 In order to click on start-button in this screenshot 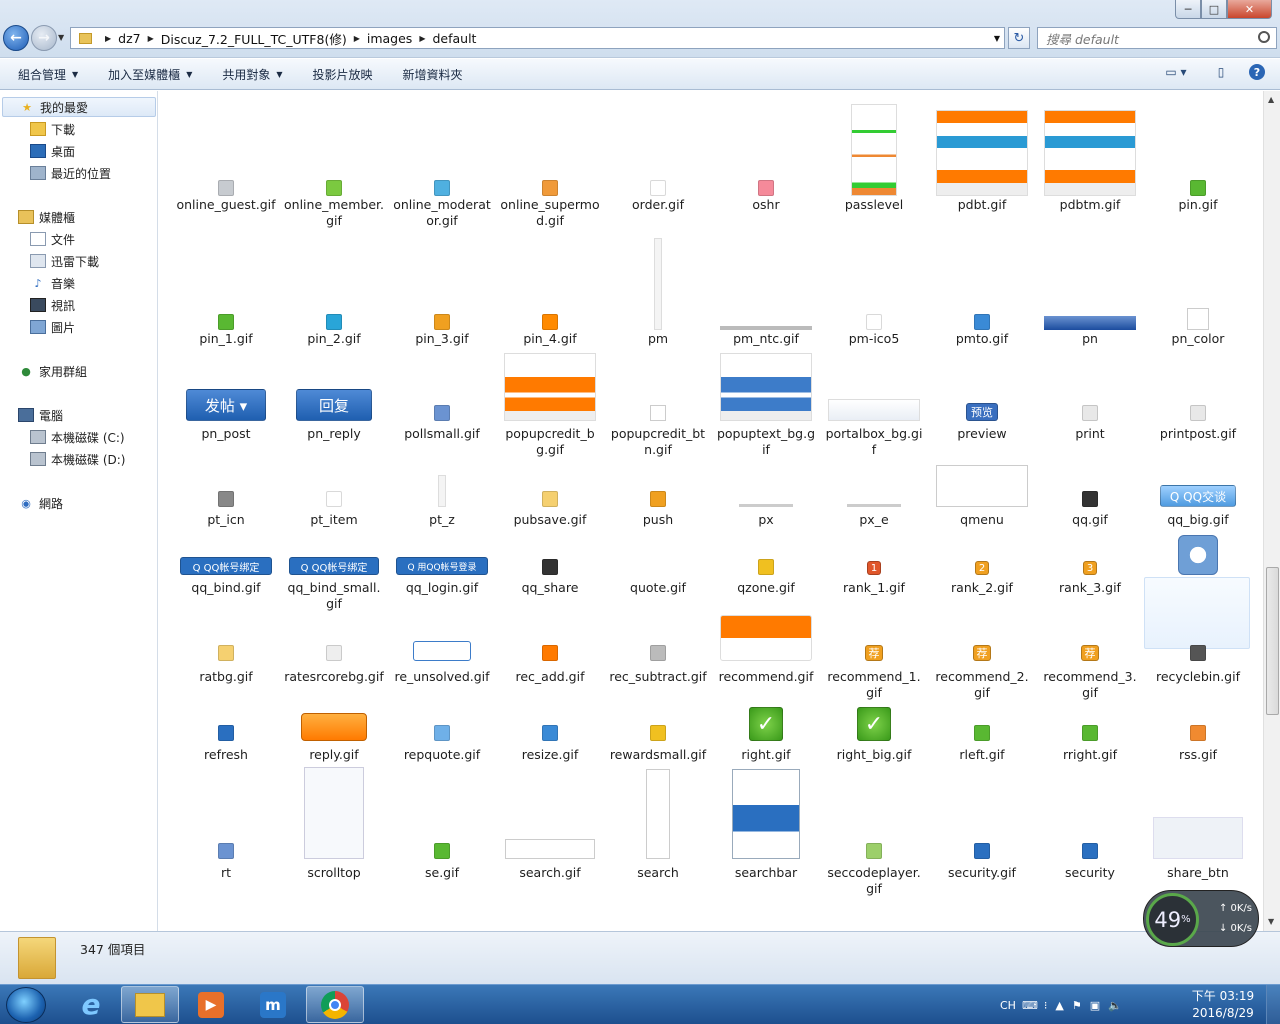, I will do `click(26, 1005)`.